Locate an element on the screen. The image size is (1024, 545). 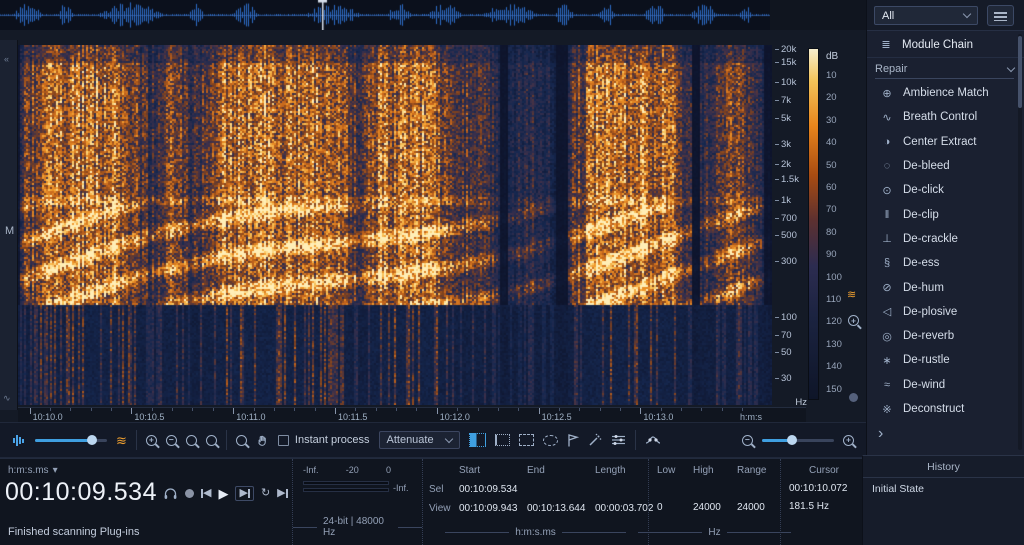
module-item-de-hum: ⊘ De-hum is located at coordinates (945, 287).